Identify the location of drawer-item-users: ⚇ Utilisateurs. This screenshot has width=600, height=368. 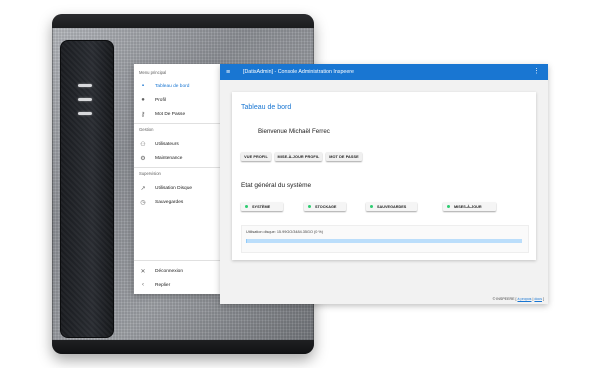
(178, 144).